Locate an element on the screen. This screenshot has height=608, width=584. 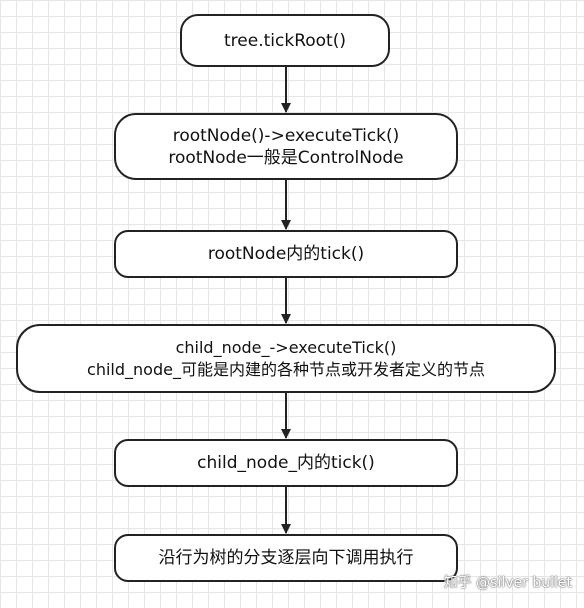
node-label: rootNode()->executeTick() is located at coordinates (286, 135).